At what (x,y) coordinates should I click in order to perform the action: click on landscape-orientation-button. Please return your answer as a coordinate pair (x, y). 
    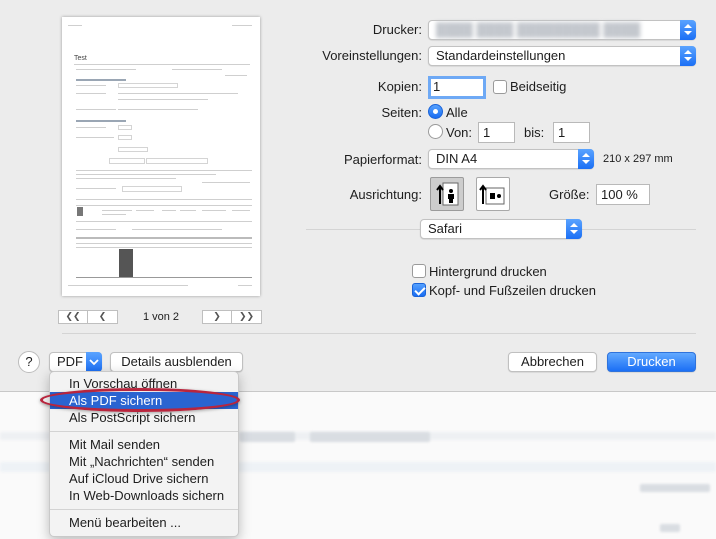
    Looking at the image, I should click on (493, 194).